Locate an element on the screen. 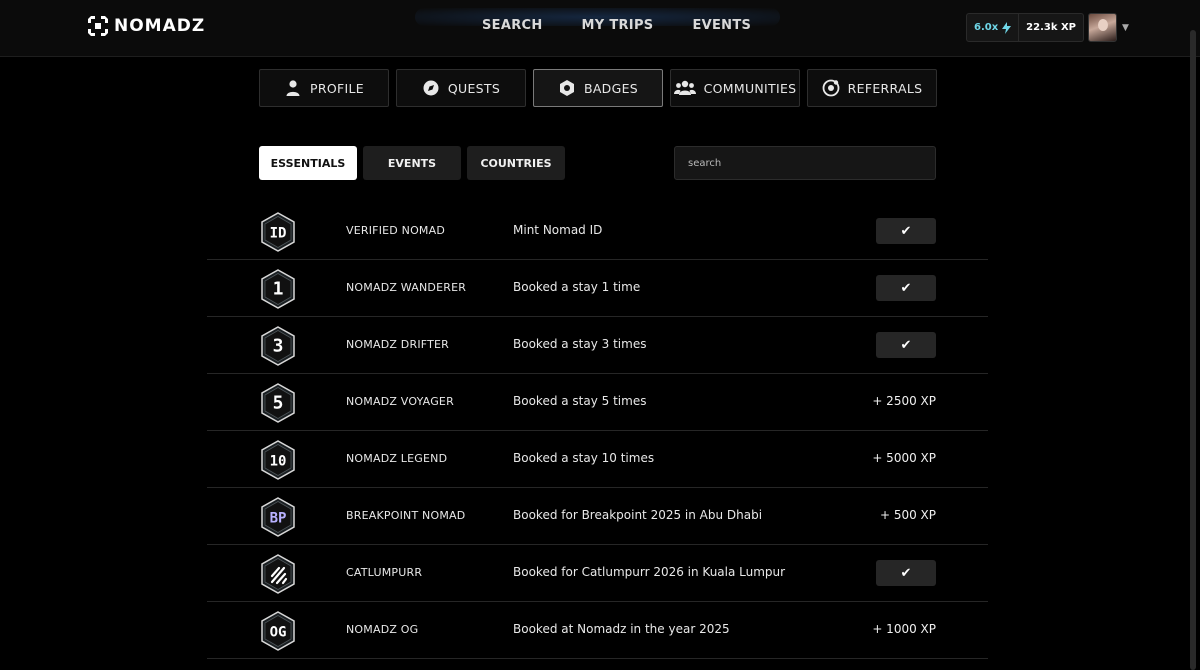  badge-icon-label: 5 is located at coordinates (278, 403).